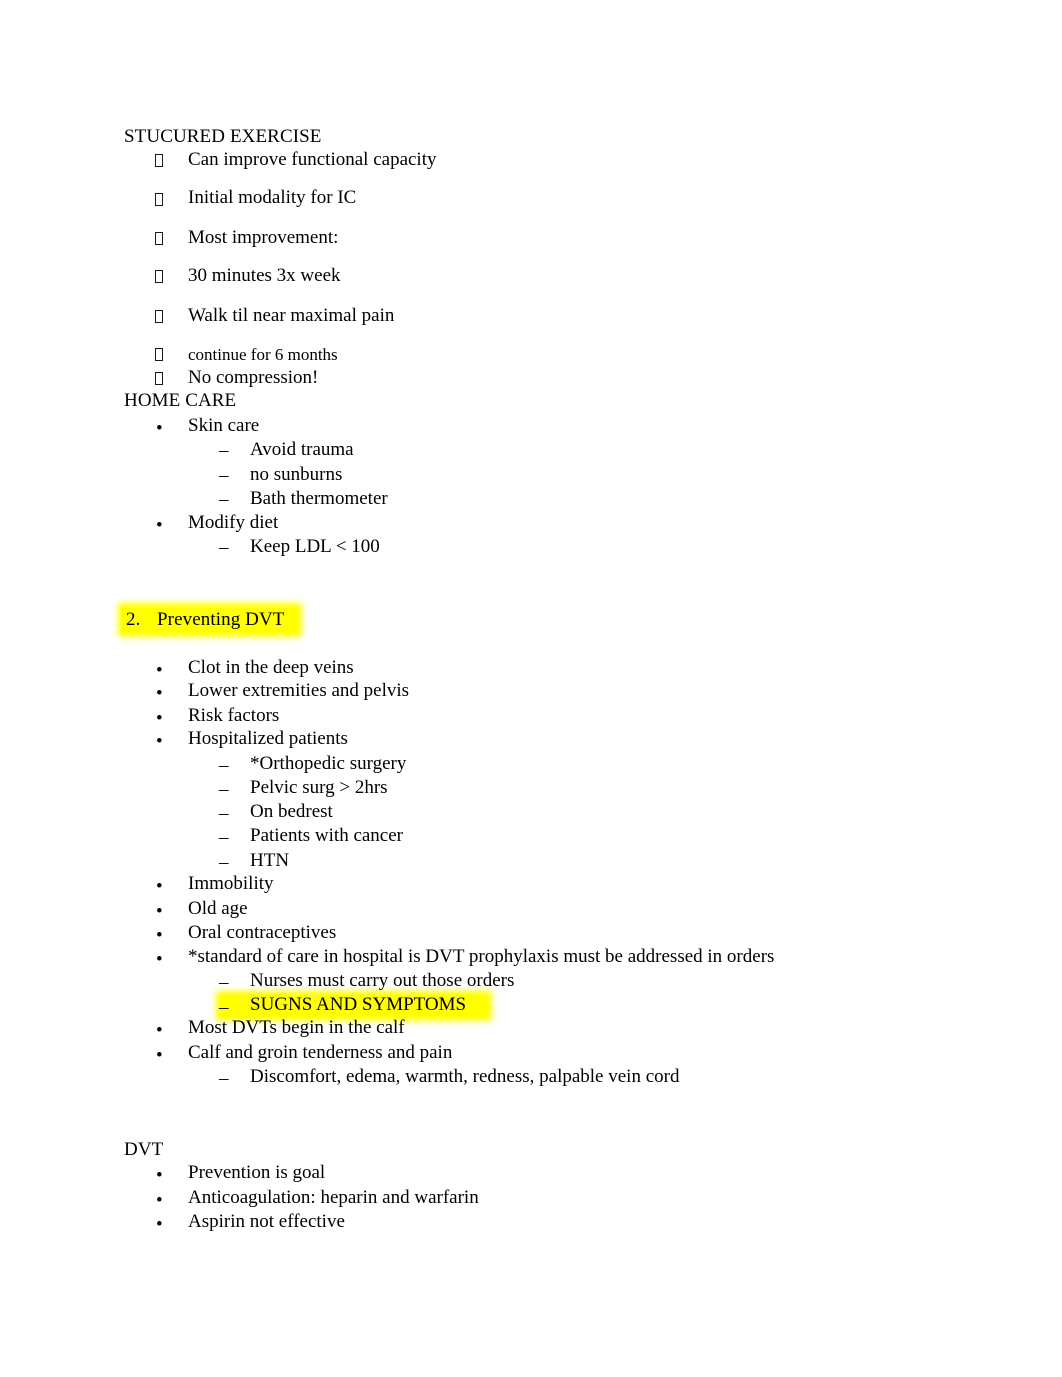 Image resolution: width=1062 pixels, height=1377 pixels. Describe the element at coordinates (253, 377) in the screenshot. I see `list-item: No compression!` at that location.